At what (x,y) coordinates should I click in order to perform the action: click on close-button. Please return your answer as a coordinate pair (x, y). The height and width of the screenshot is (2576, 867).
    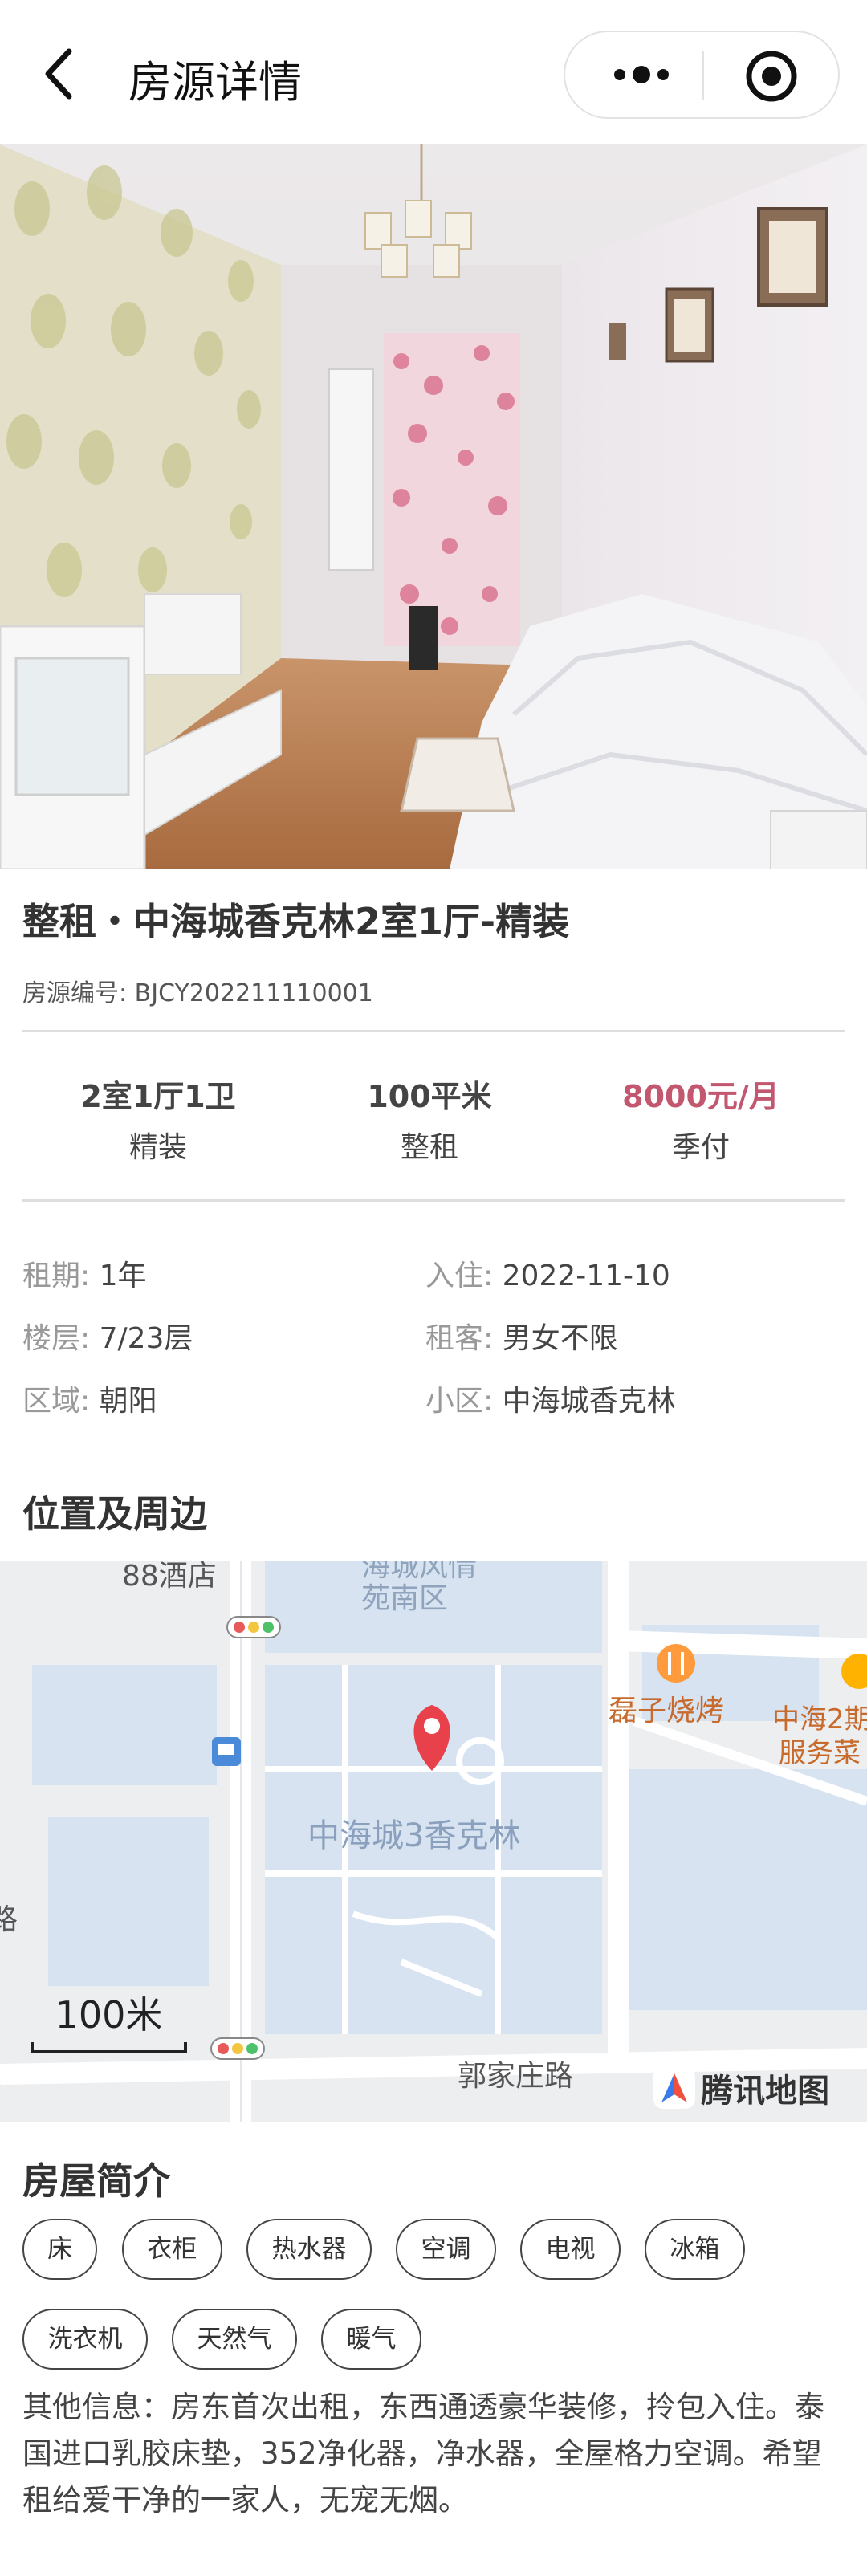
    Looking at the image, I should click on (771, 76).